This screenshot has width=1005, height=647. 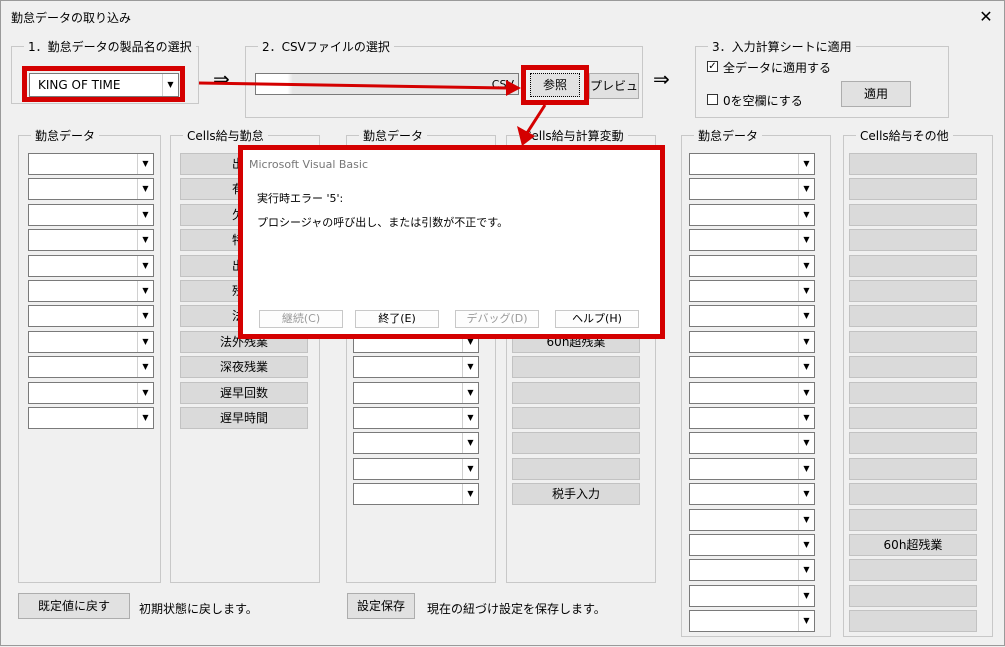 What do you see at coordinates (526, 136) in the screenshot?
I see `arrowhead-dialog` at bounding box center [526, 136].